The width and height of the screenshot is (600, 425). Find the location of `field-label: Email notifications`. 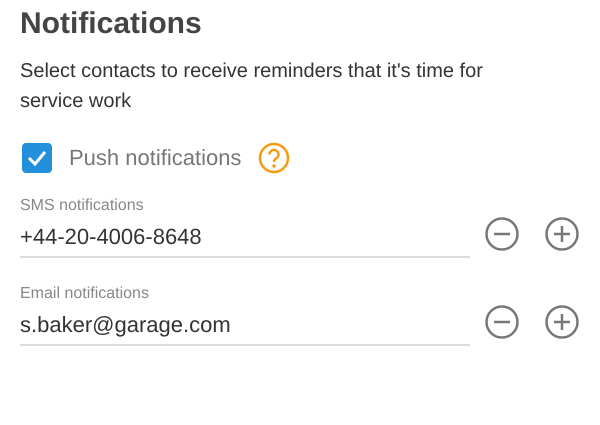

field-label: Email notifications is located at coordinates (84, 293).